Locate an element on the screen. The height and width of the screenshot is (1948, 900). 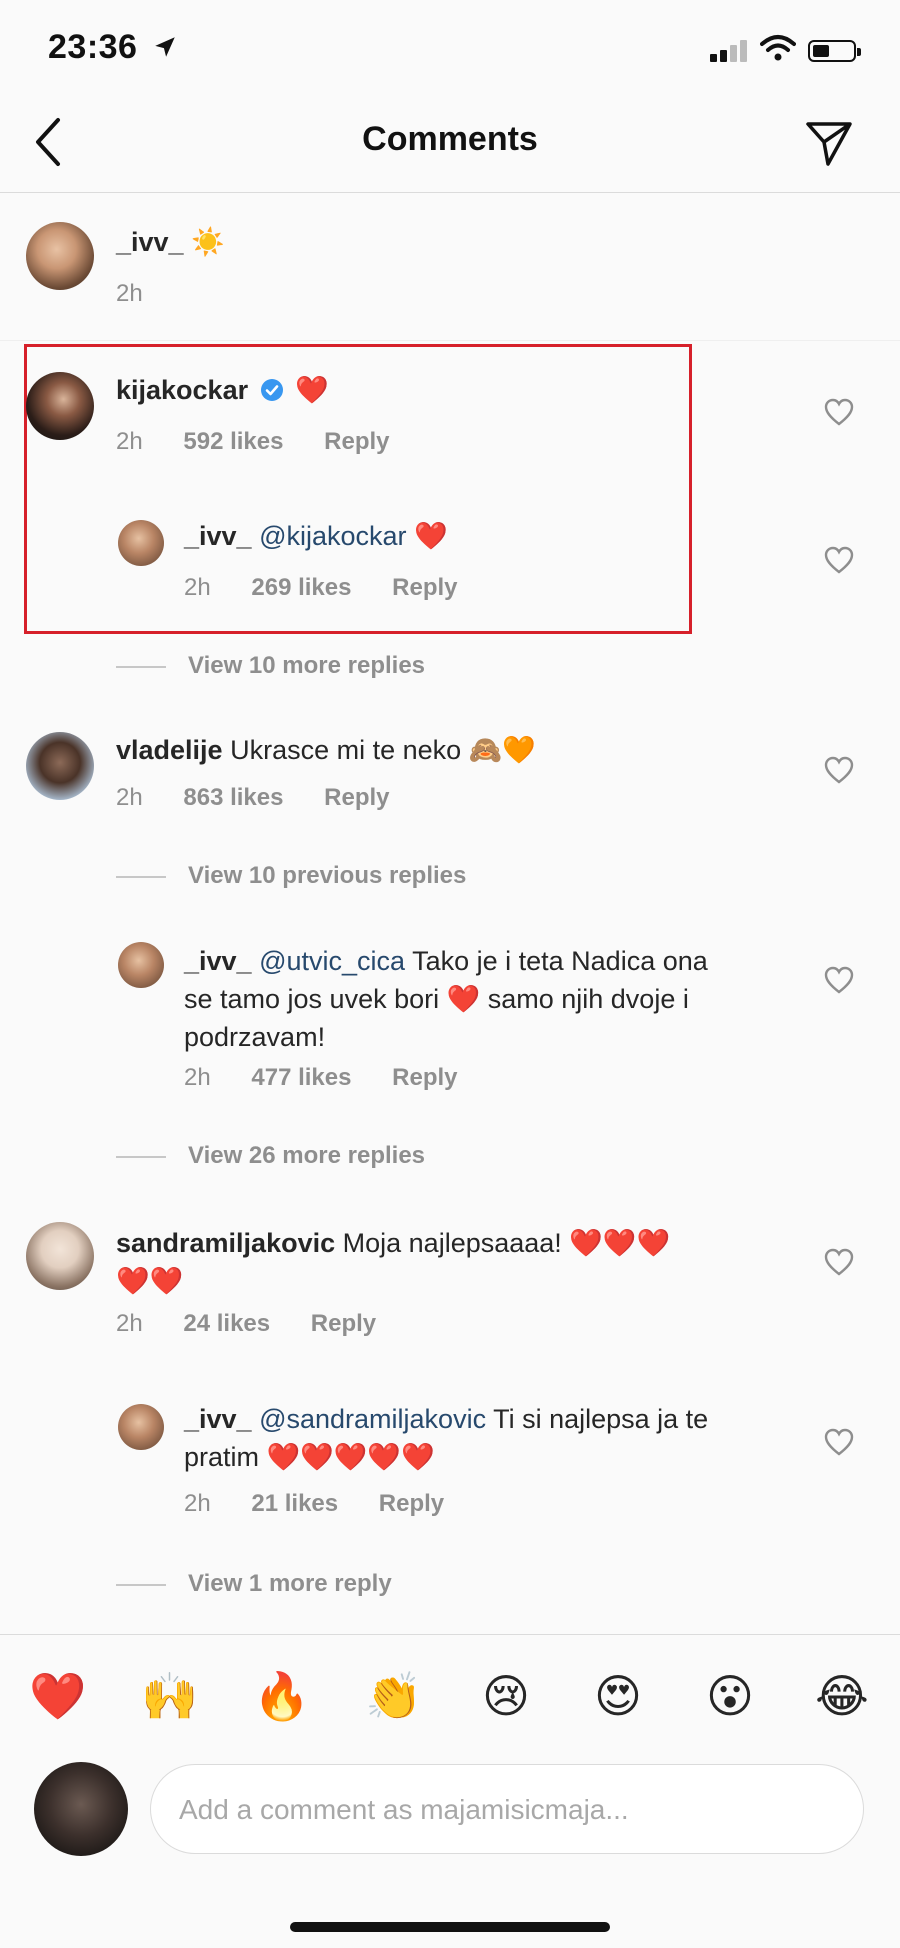
caption-text: _ivv_ ☀️ is located at coordinates (170, 242).